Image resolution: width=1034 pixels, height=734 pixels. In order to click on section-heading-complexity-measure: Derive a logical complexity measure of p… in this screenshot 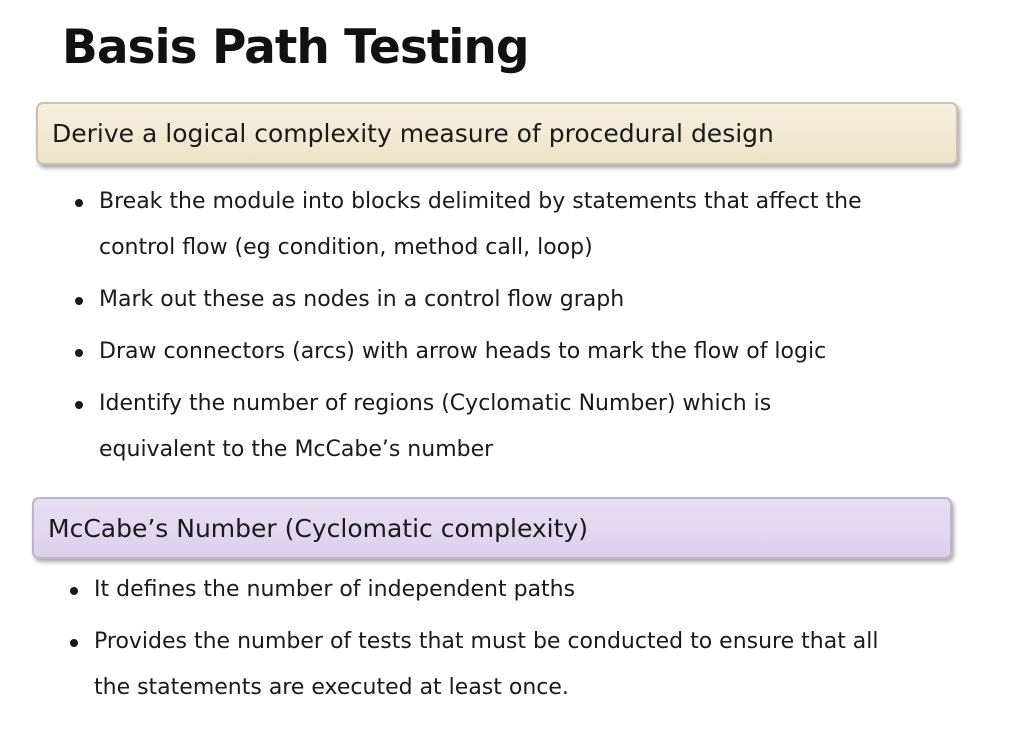, I will do `click(497, 133)`.